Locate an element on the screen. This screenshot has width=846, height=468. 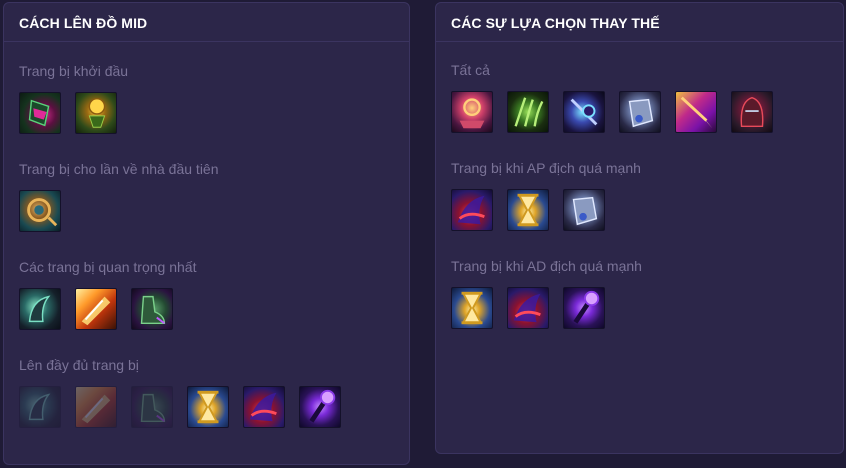
section-first-back: Trang bị cho lần về nhà đầu tiên is located at coordinates (119, 196).